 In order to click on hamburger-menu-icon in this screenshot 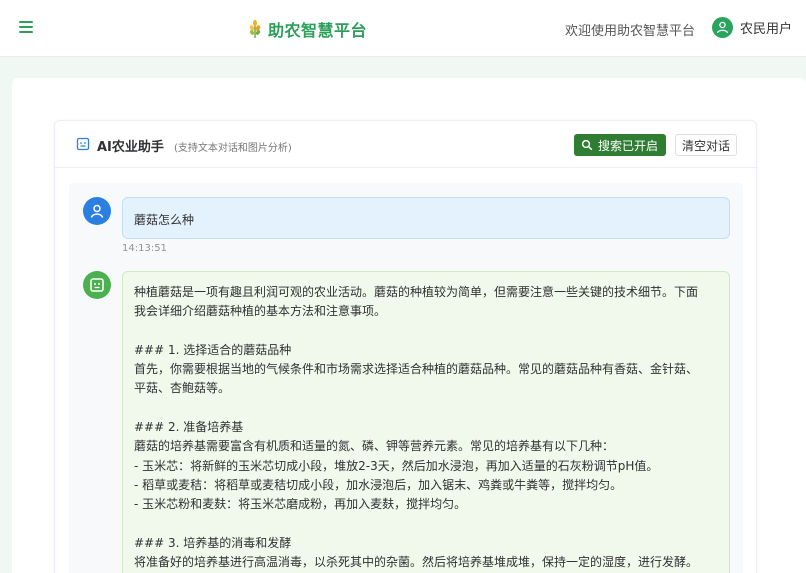, I will do `click(26, 28)`.